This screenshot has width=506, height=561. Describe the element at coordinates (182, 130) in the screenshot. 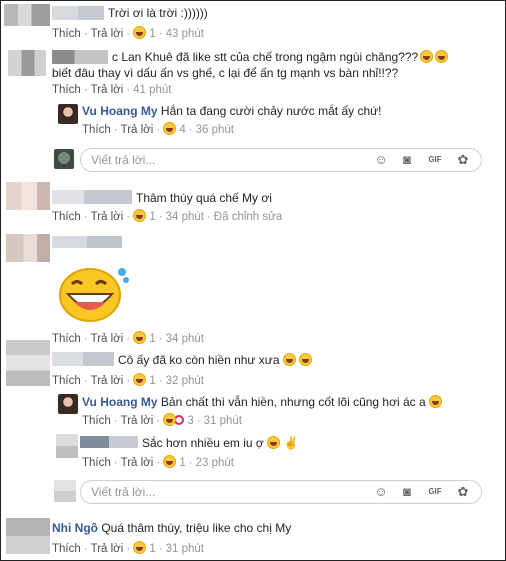

I see `reaction-count: 4` at that location.